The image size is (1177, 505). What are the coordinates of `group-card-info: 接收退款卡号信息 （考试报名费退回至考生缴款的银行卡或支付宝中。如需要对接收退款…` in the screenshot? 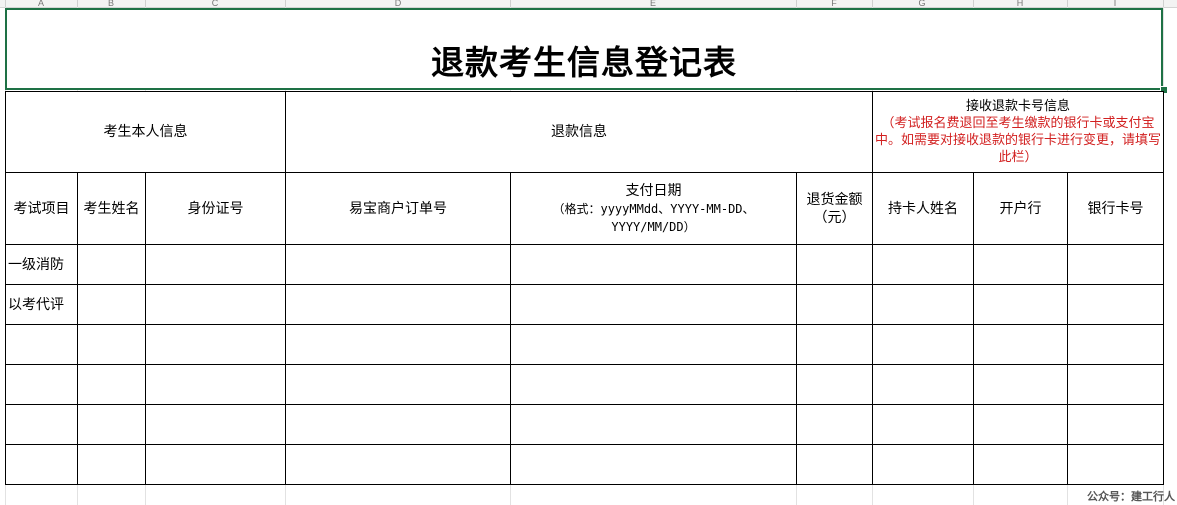 It's located at (1018, 132).